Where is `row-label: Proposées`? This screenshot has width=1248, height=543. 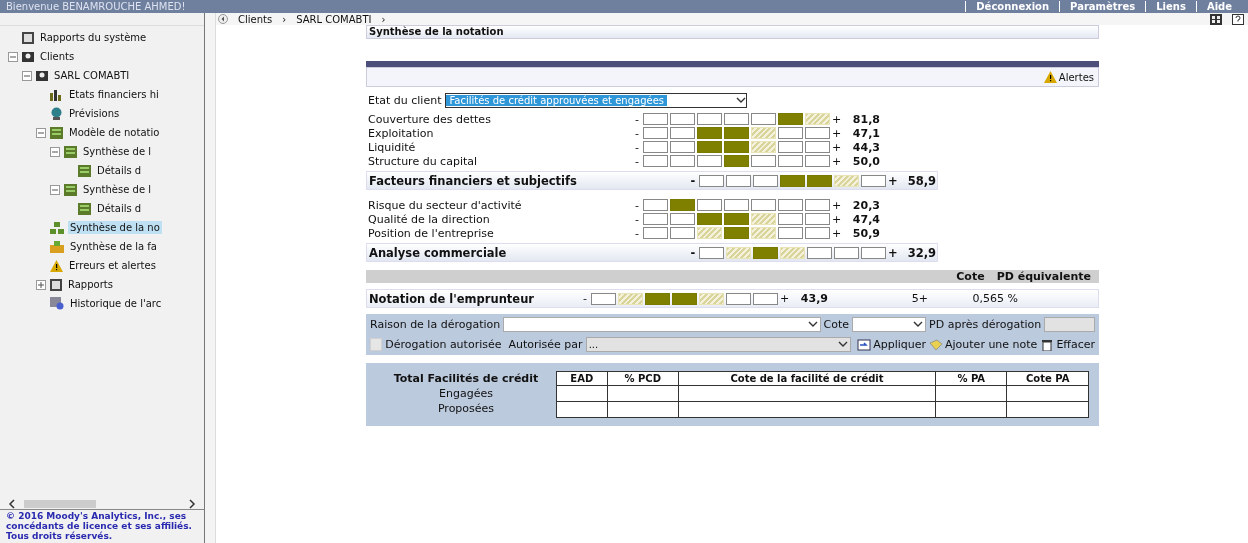 row-label: Proposées is located at coordinates (466, 408).